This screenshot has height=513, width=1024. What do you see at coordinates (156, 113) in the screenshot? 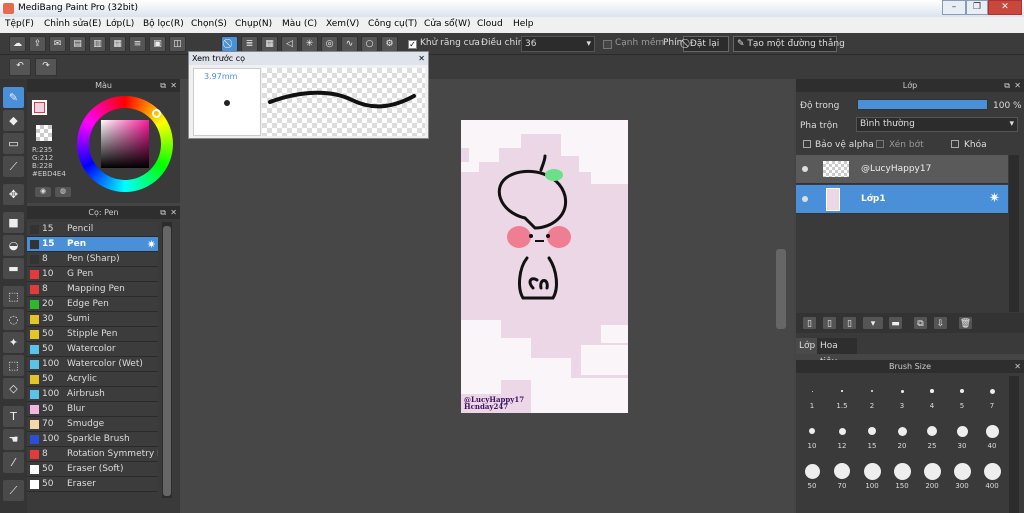
I see `hue-picker-handle` at bounding box center [156, 113].